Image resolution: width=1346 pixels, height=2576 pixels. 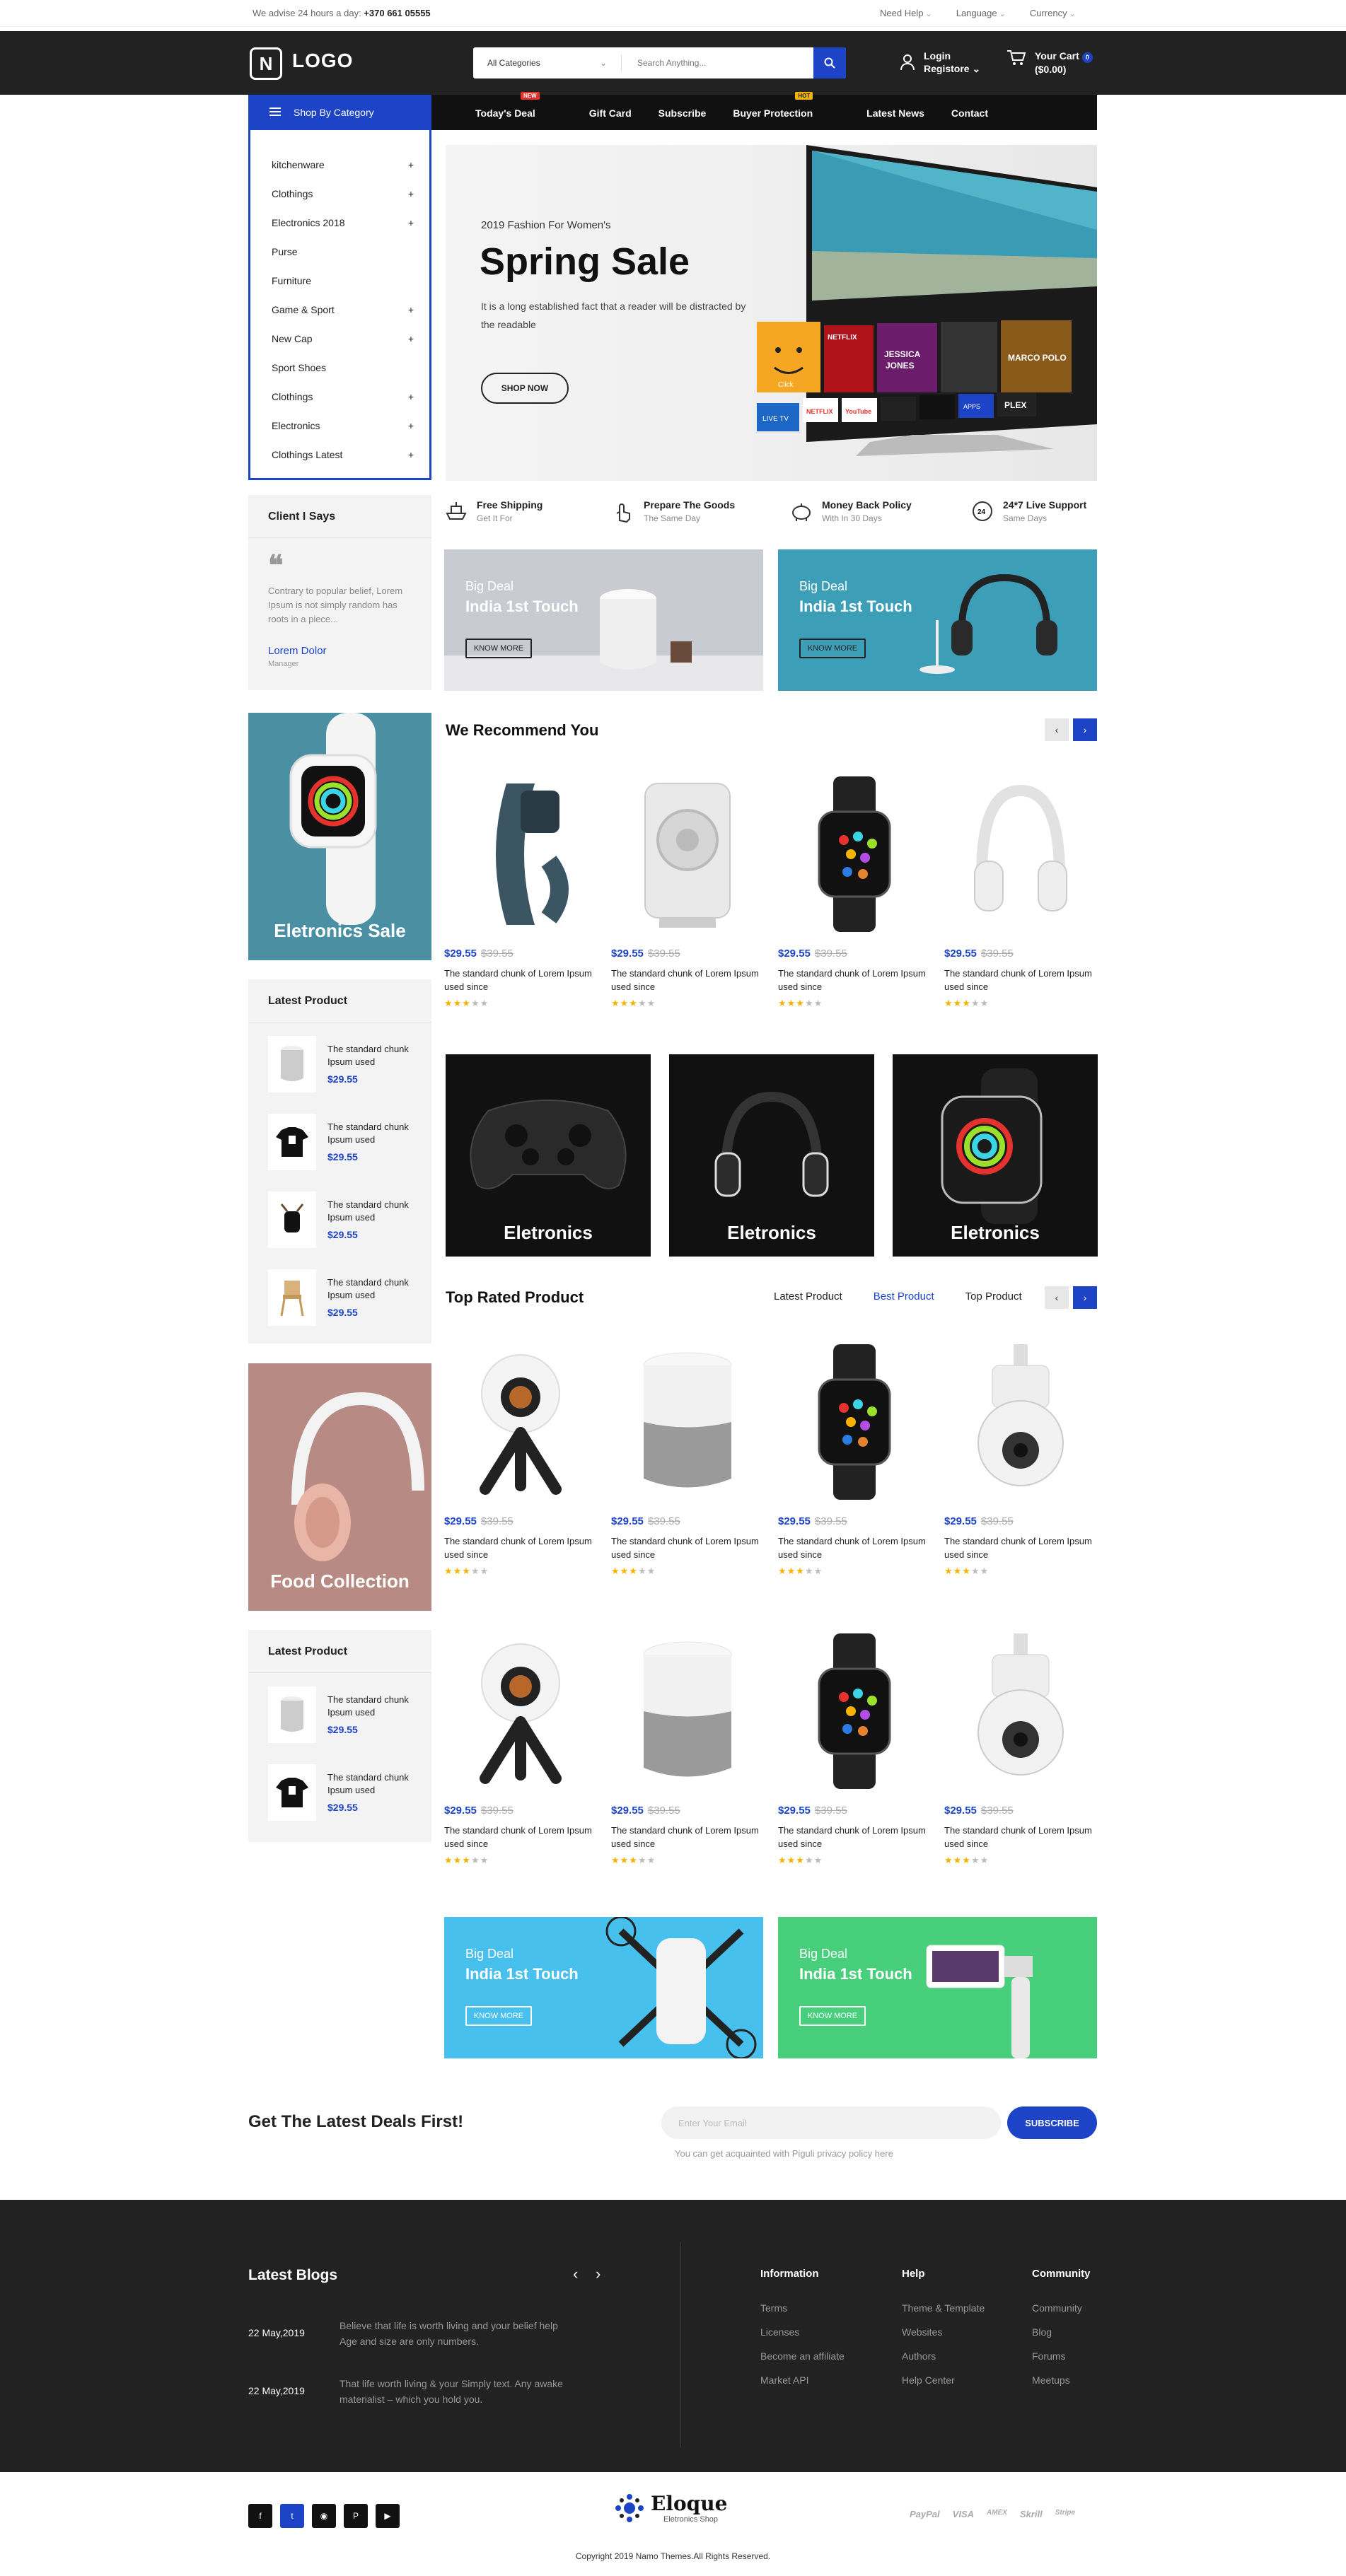 I want to click on footer-link: Theme & Template, so click(x=944, y=2308).